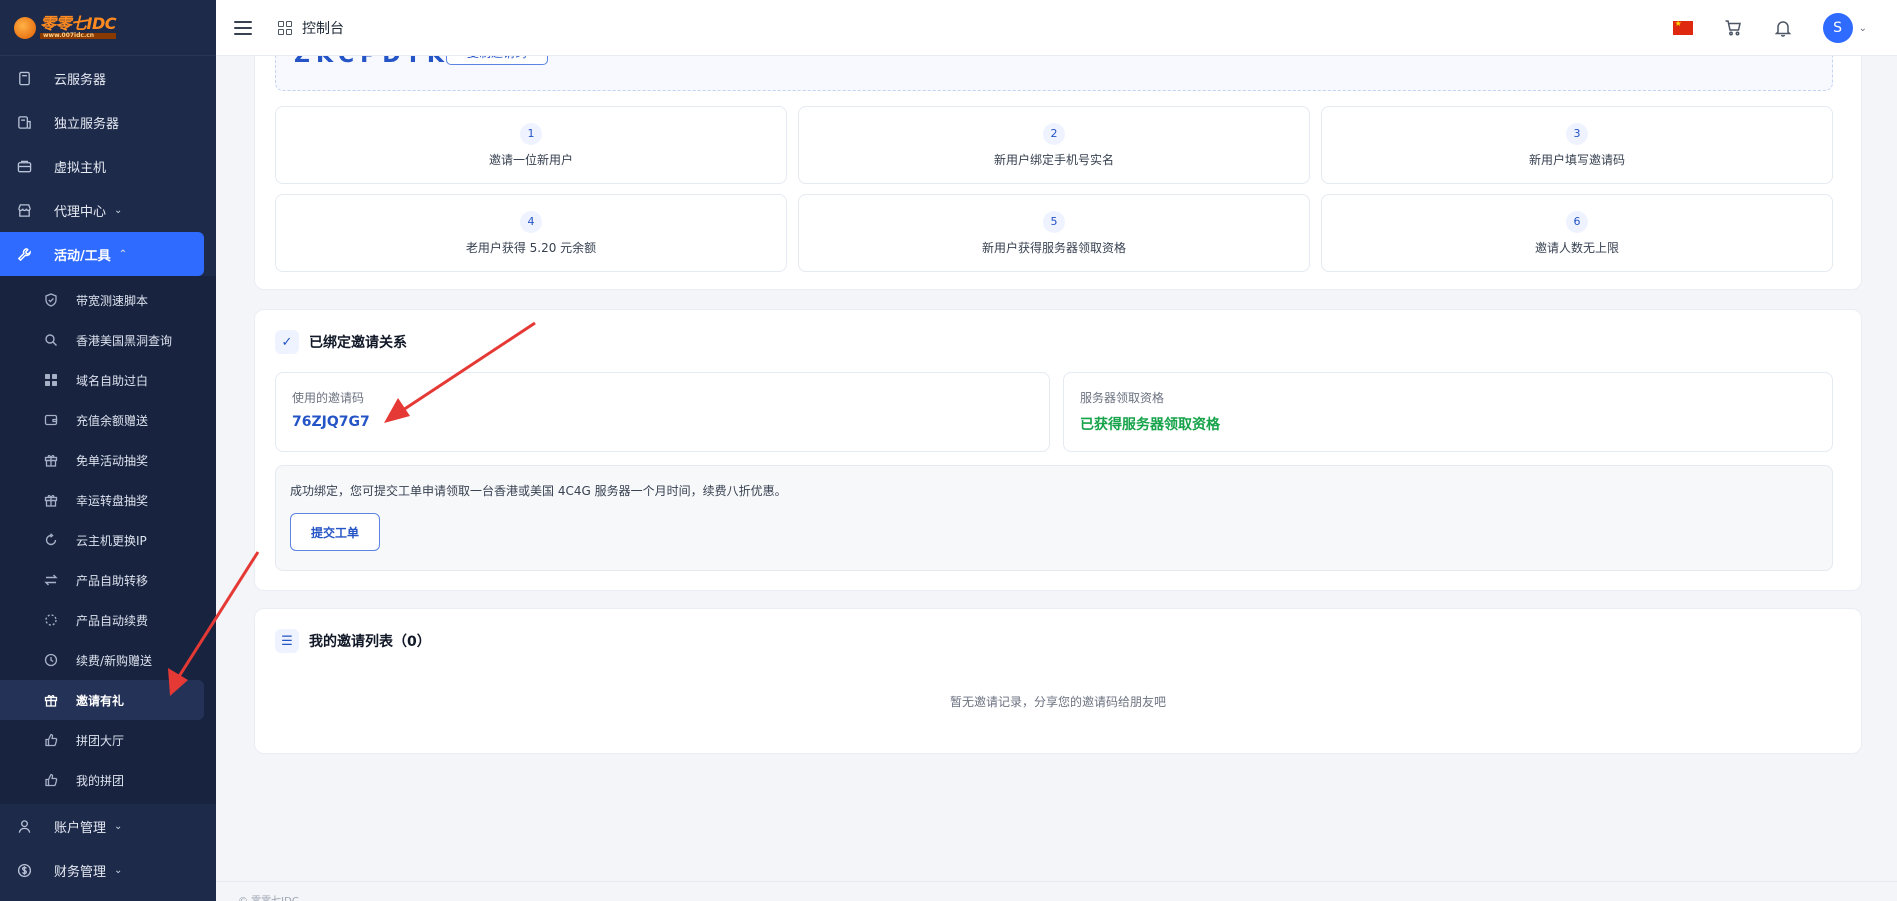 The width and height of the screenshot is (1897, 901). I want to click on sidebar-item-virtual-host: 虚拟主机, so click(108, 166).